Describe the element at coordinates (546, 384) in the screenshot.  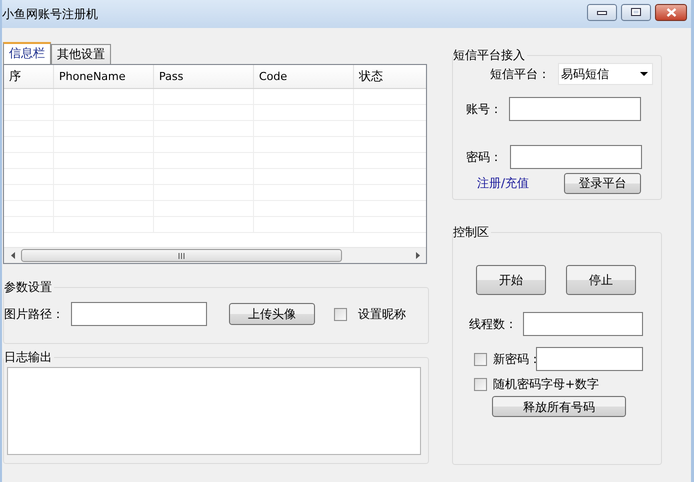
I see `checkbox-label: 随机密码字母+数字` at that location.